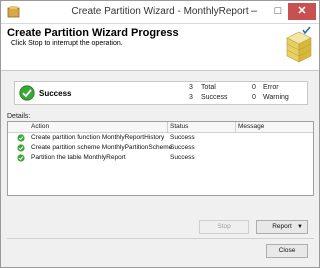  Describe the element at coordinates (276, 97) in the screenshot. I see `warning-label: Warning` at that location.